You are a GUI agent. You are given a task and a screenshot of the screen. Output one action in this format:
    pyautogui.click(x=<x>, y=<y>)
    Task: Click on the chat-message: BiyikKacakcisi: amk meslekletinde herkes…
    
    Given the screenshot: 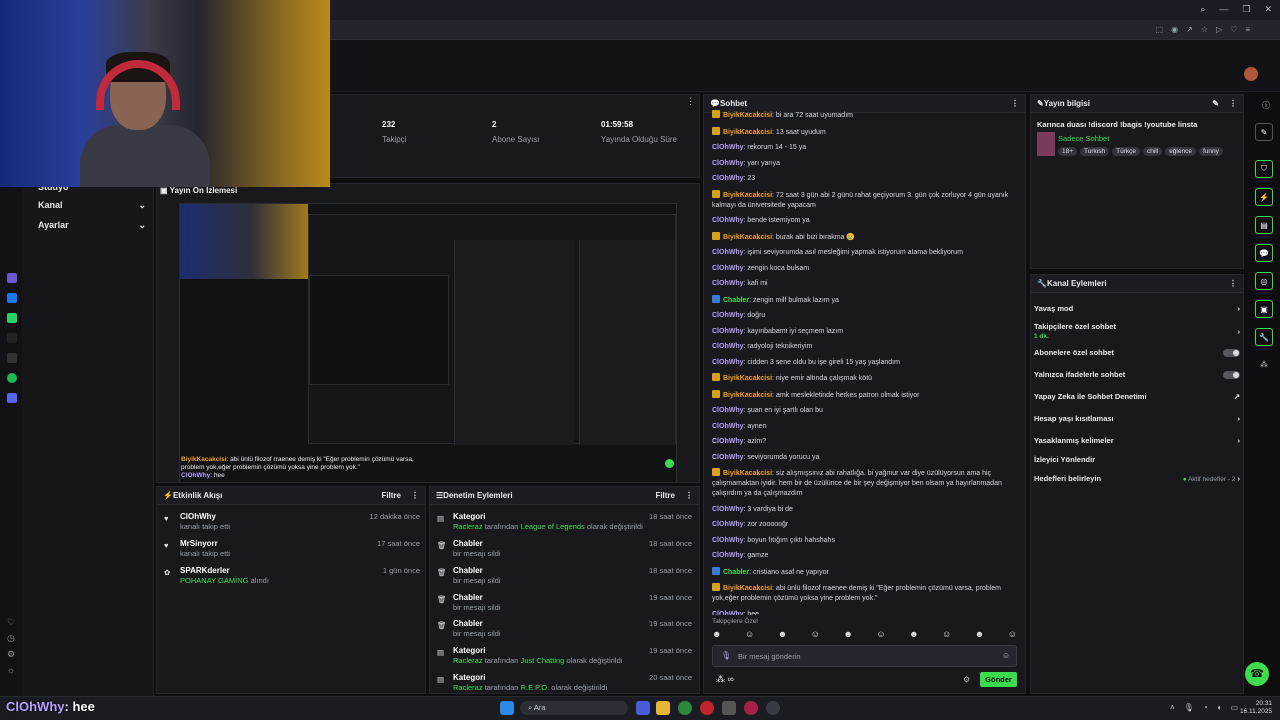 What is the action you would take?
    pyautogui.click(x=867, y=395)
    